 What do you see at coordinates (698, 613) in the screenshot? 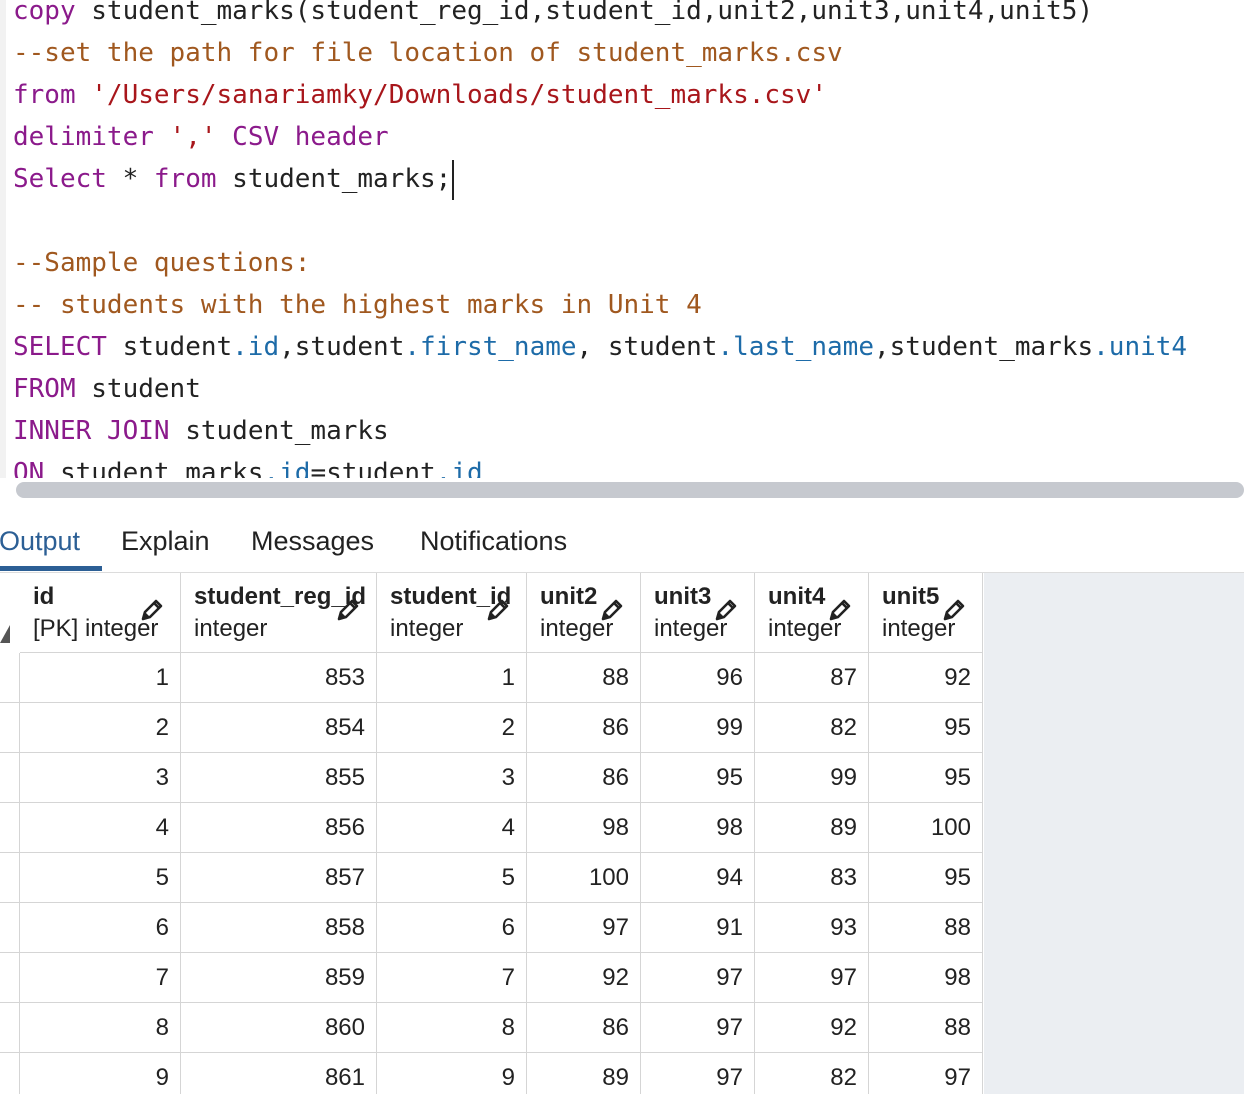
I see `column-header-unit3: unit3 integer` at bounding box center [698, 613].